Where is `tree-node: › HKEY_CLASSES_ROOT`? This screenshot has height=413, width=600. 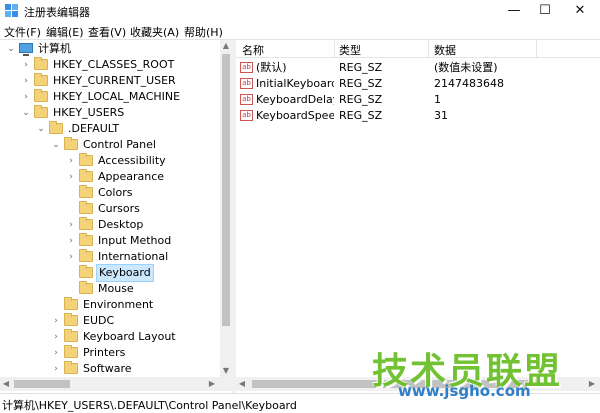 tree-node: › HKEY_CLASSES_ROOT is located at coordinates (110, 65).